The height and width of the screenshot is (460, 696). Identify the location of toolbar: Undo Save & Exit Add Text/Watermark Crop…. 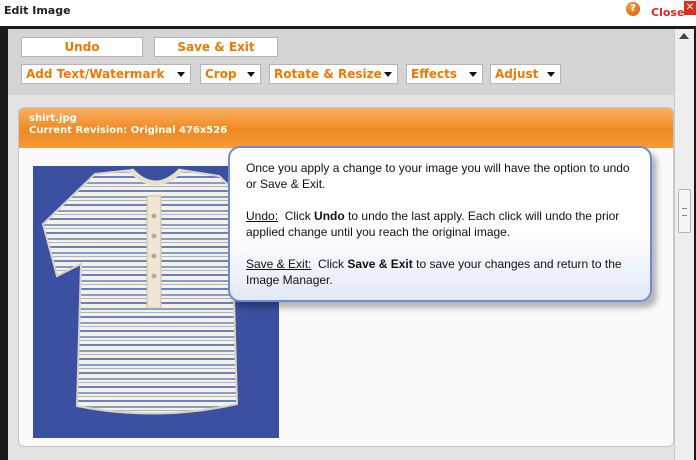
(341, 62).